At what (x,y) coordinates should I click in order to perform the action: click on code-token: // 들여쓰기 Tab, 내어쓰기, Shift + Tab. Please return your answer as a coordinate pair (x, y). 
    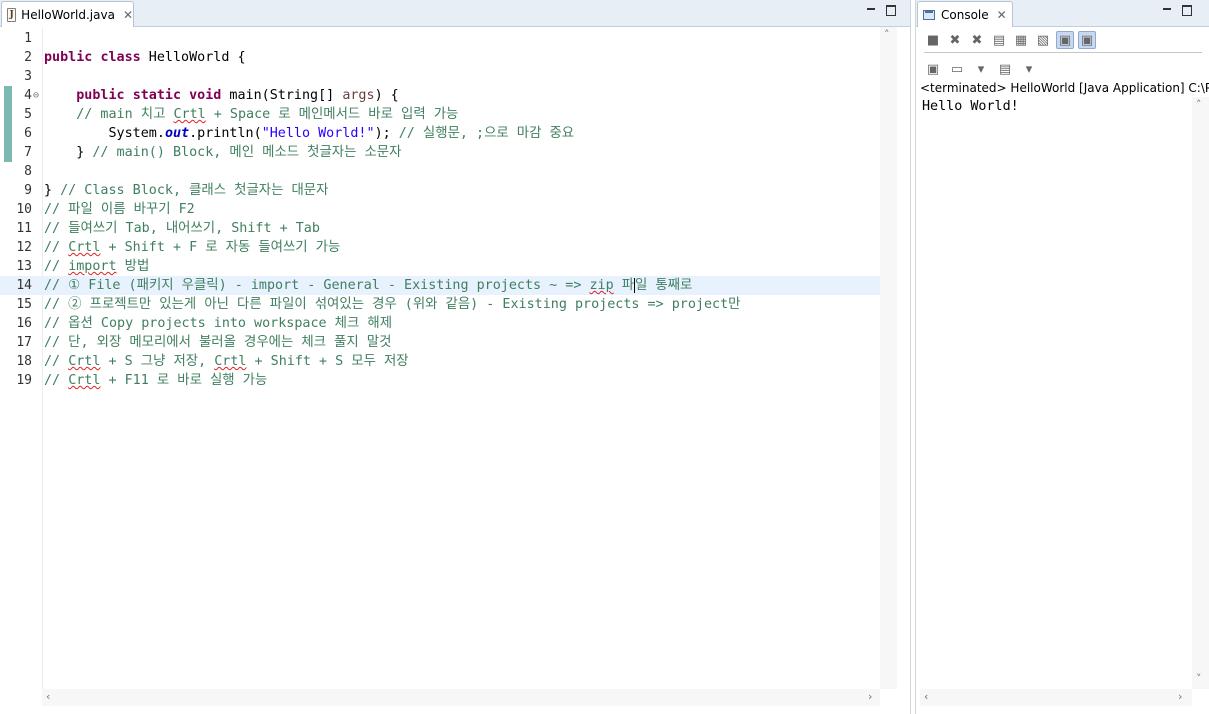
    Looking at the image, I should click on (182, 228).